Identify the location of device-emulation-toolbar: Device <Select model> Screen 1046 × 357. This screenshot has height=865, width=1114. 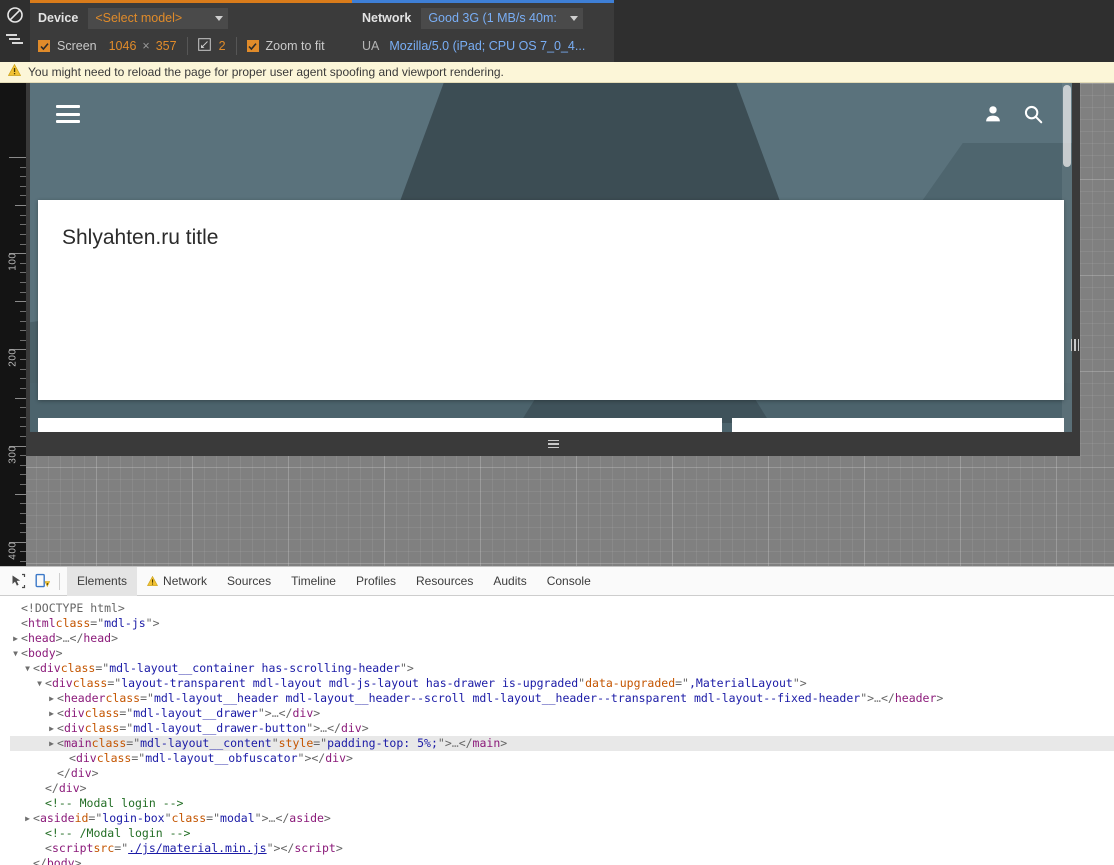
(557, 31).